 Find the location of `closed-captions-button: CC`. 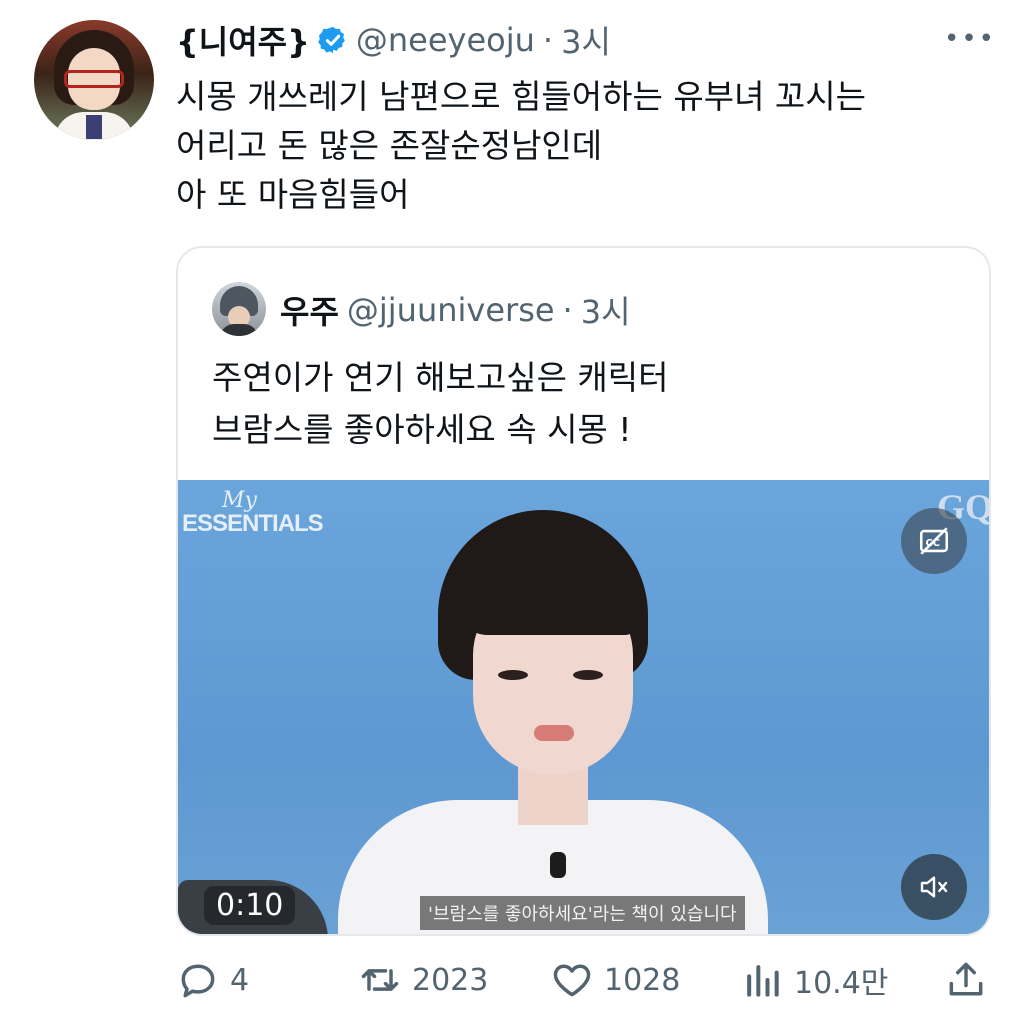

closed-captions-button: CC is located at coordinates (934, 541).